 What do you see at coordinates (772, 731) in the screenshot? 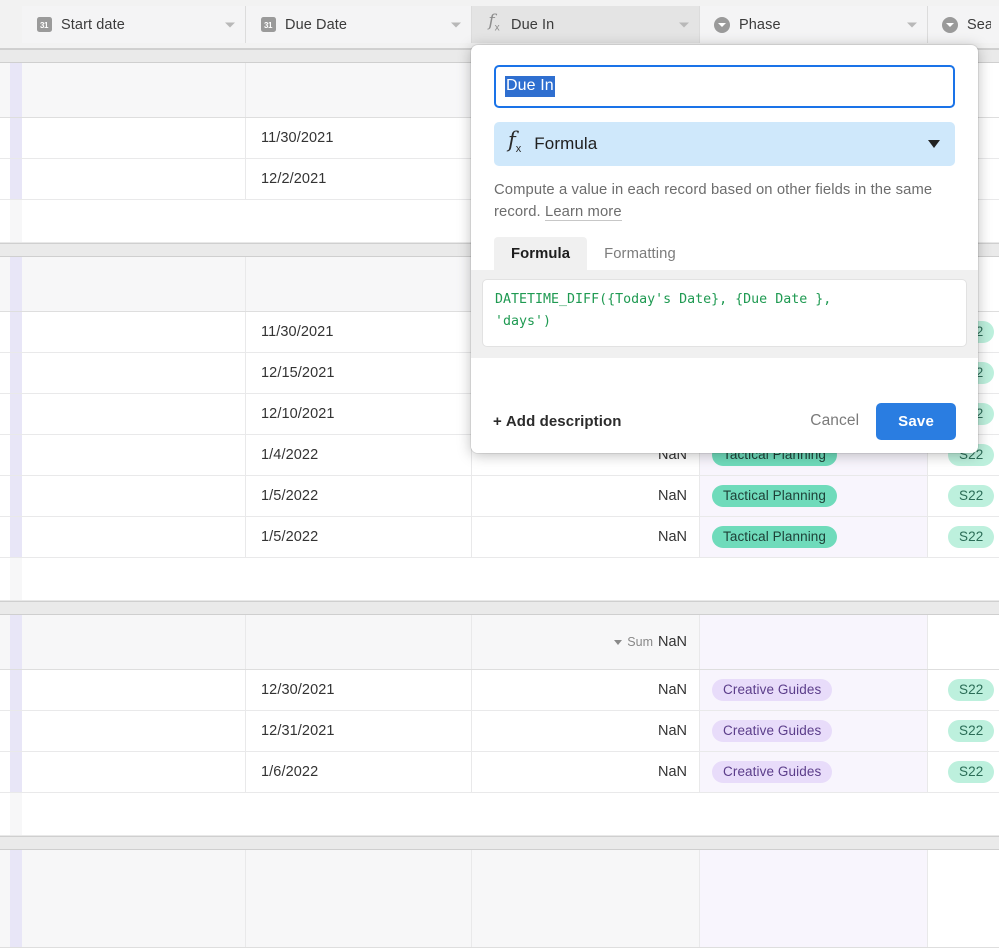
I see `status-badge: Creative Guides` at bounding box center [772, 731].